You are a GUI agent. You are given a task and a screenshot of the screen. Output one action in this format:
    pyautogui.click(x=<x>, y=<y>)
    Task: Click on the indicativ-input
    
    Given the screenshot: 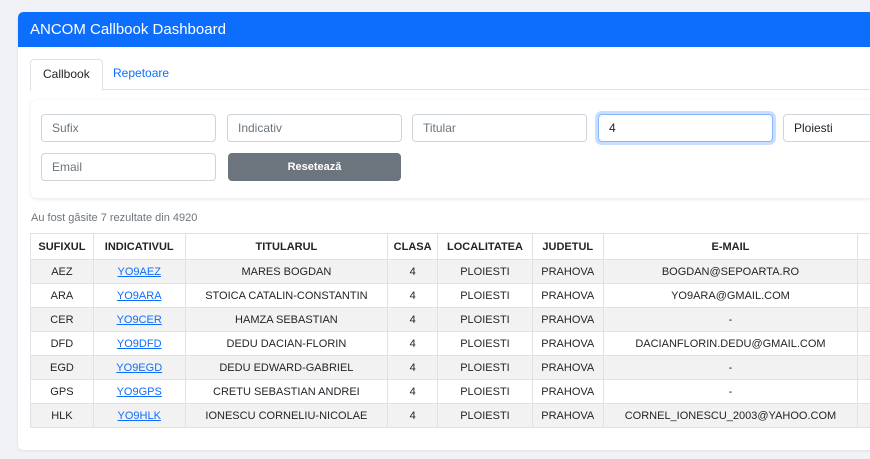 What is the action you would take?
    pyautogui.click(x=314, y=128)
    